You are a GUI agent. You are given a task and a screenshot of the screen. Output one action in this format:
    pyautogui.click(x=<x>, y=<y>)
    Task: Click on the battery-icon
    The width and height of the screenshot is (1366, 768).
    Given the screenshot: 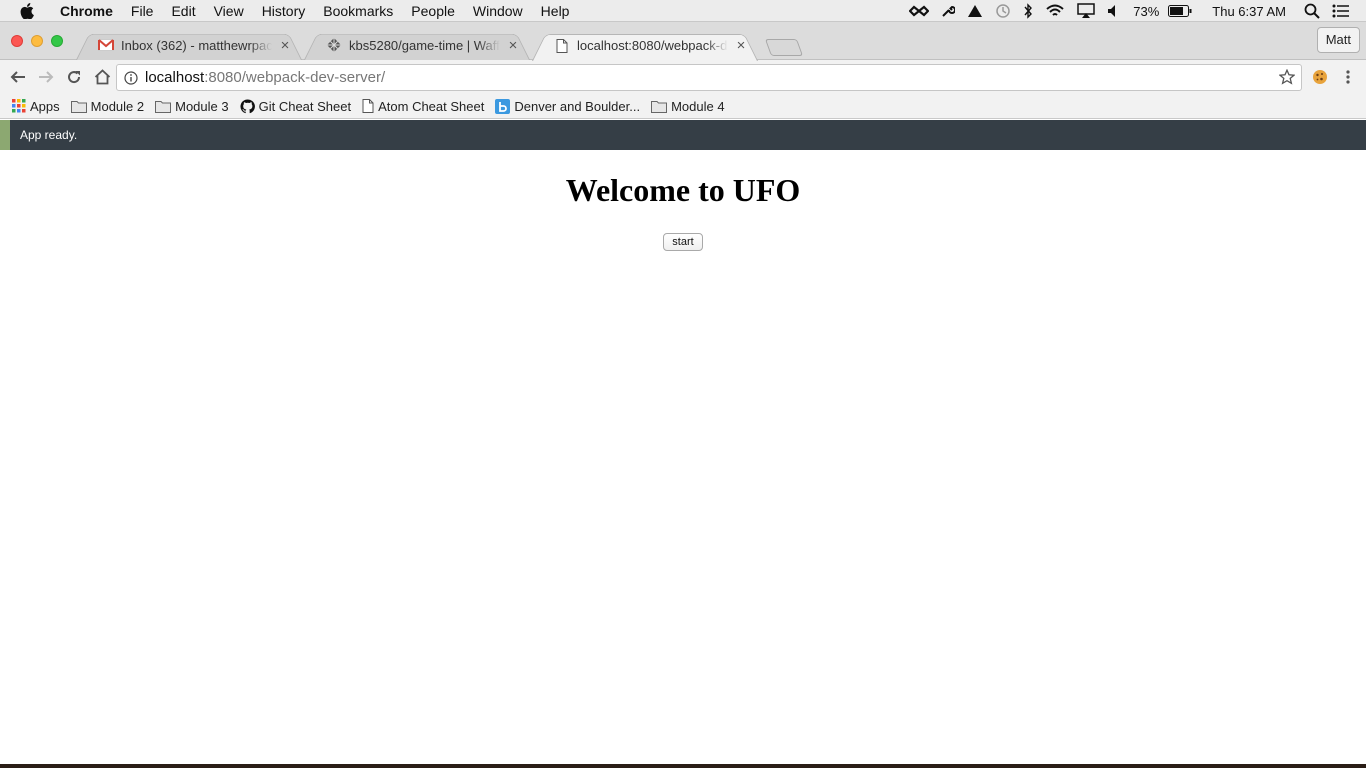 What is the action you would take?
    pyautogui.click(x=1180, y=11)
    